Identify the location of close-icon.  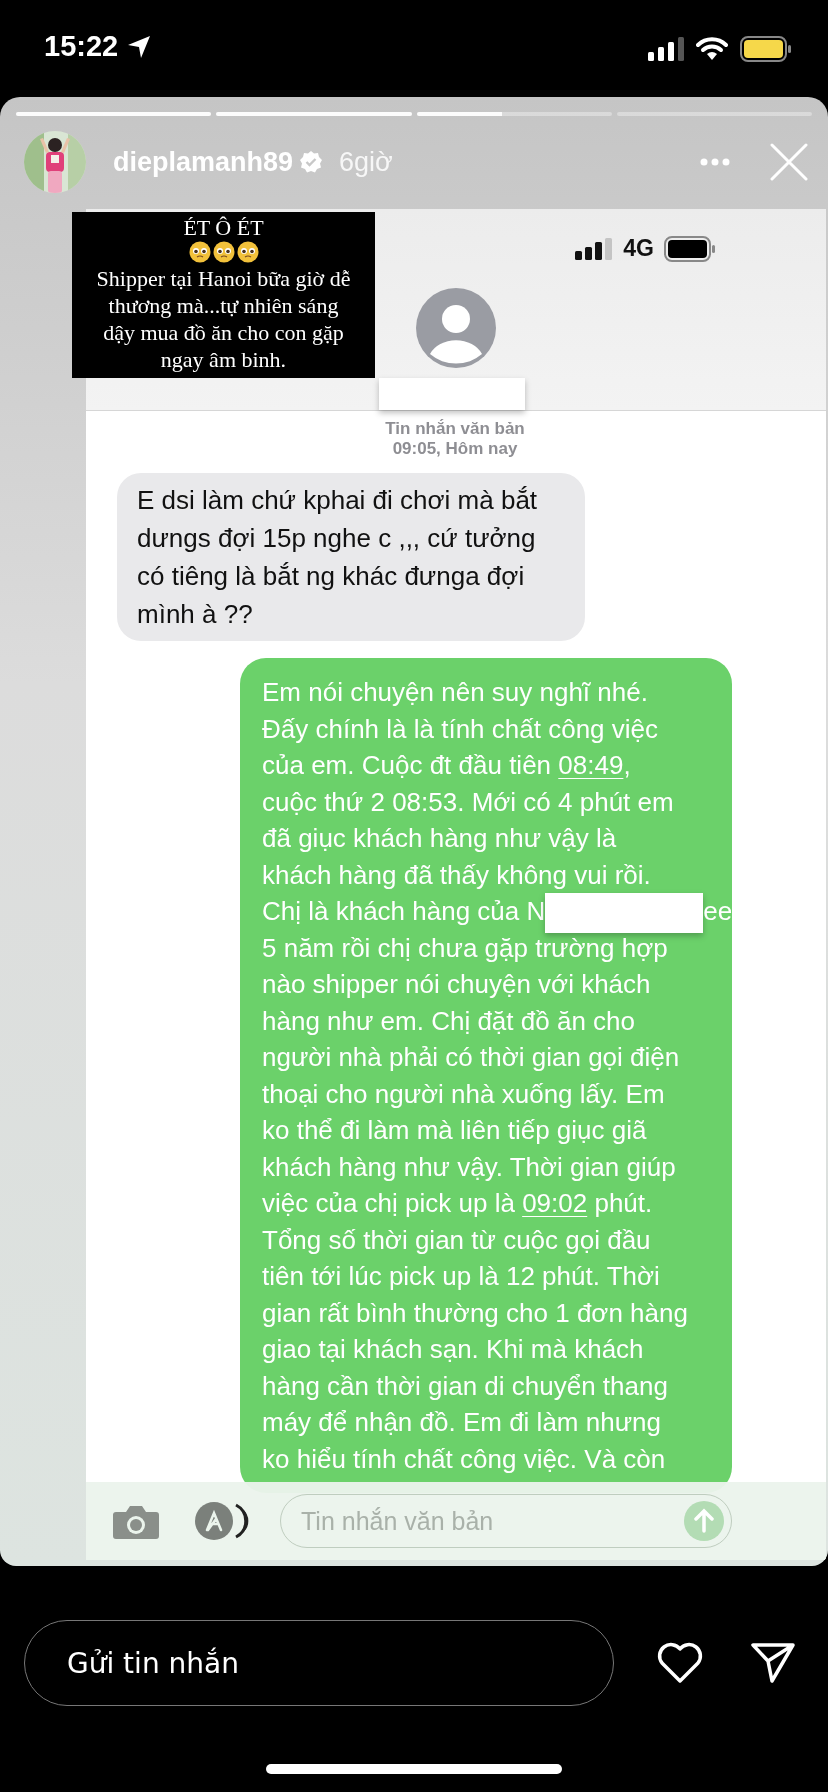
(789, 162).